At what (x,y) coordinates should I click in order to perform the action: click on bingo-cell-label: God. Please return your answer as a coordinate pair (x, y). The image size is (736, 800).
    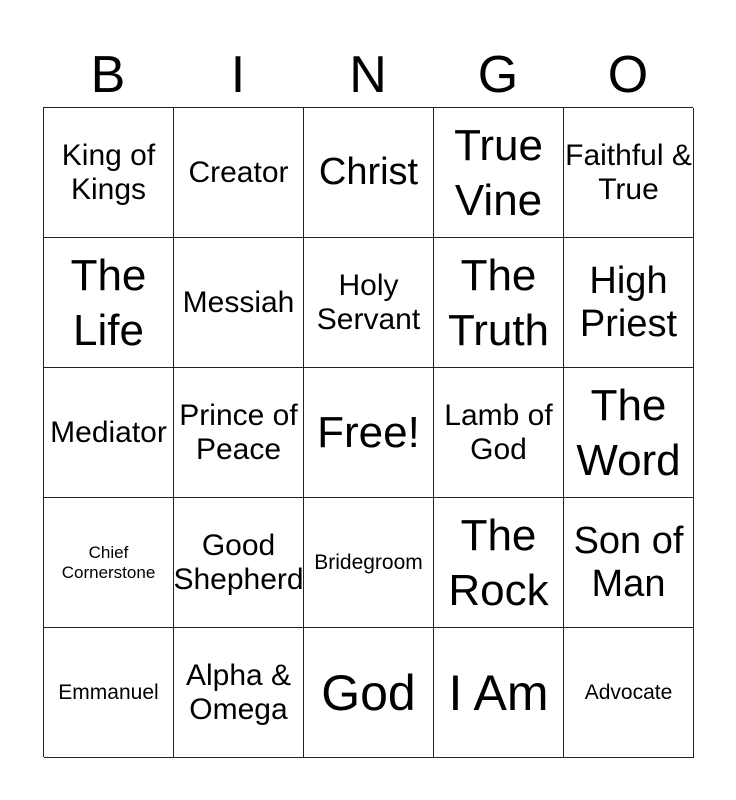
    Looking at the image, I should click on (368, 692).